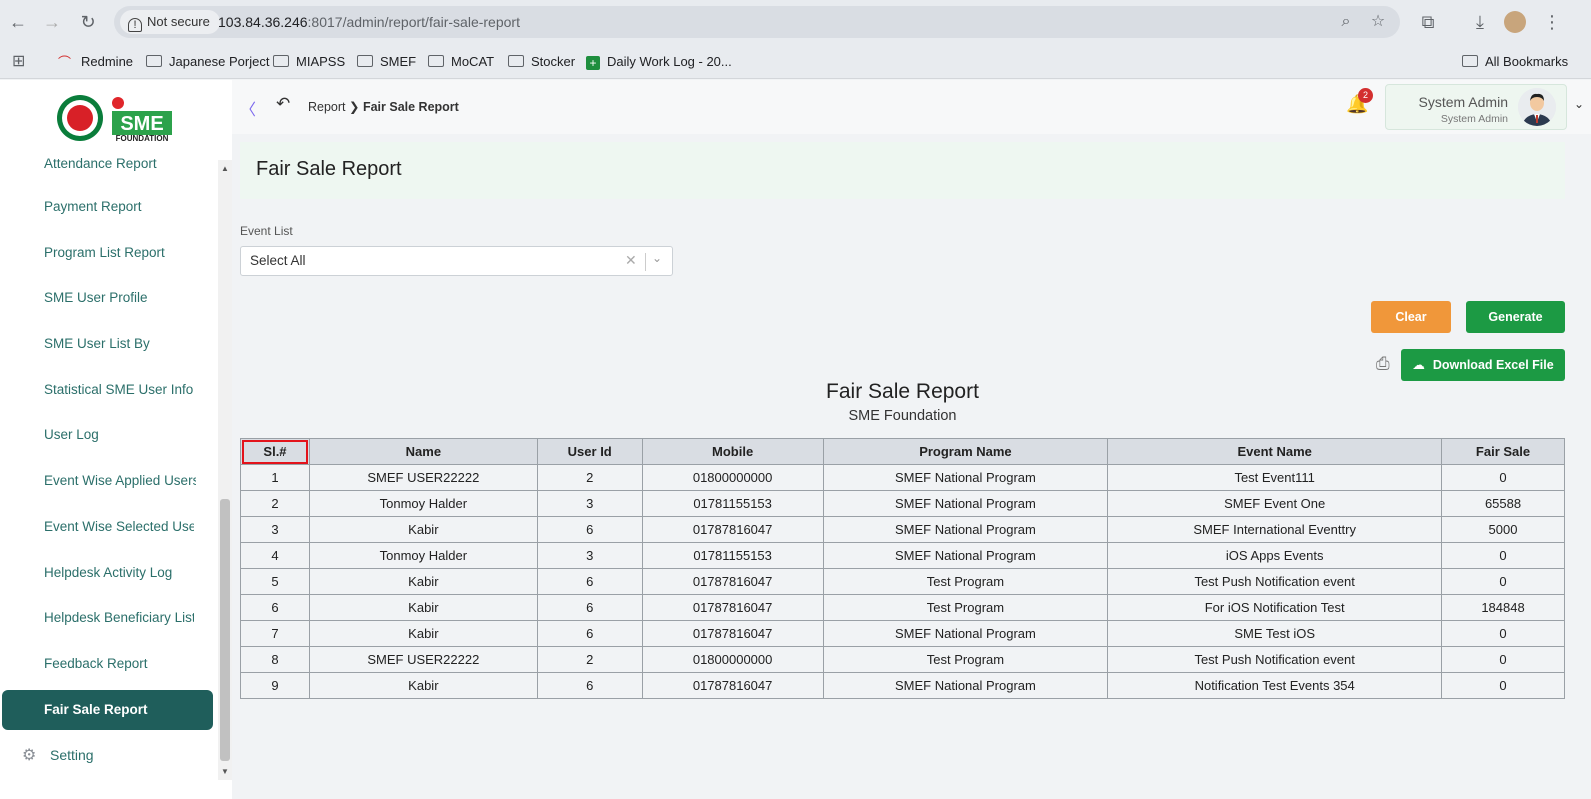  I want to click on cell: SMEF International Eventtry, so click(1275, 529).